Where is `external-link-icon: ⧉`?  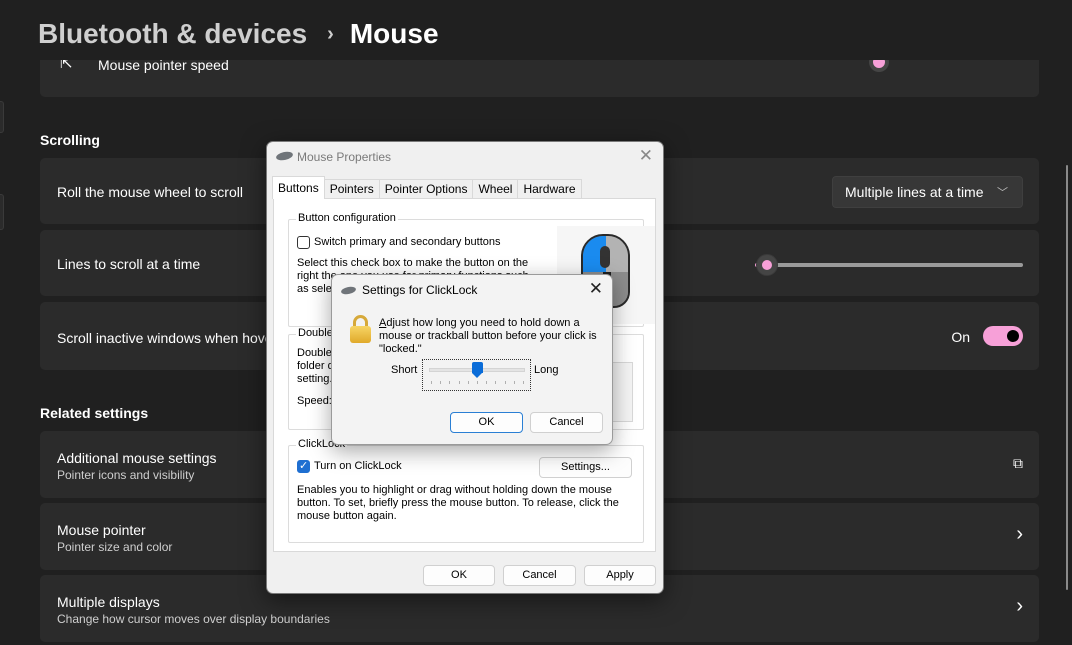 external-link-icon: ⧉ is located at coordinates (1018, 463).